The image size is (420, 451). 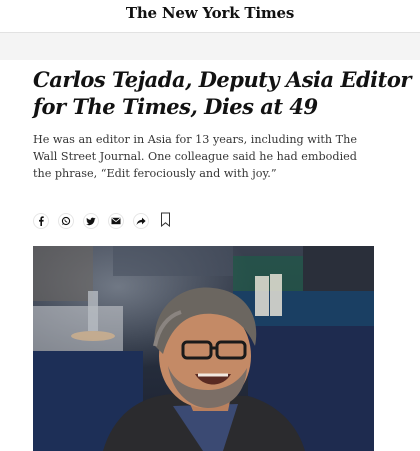 I want to click on email-icon, so click(x=116, y=221).